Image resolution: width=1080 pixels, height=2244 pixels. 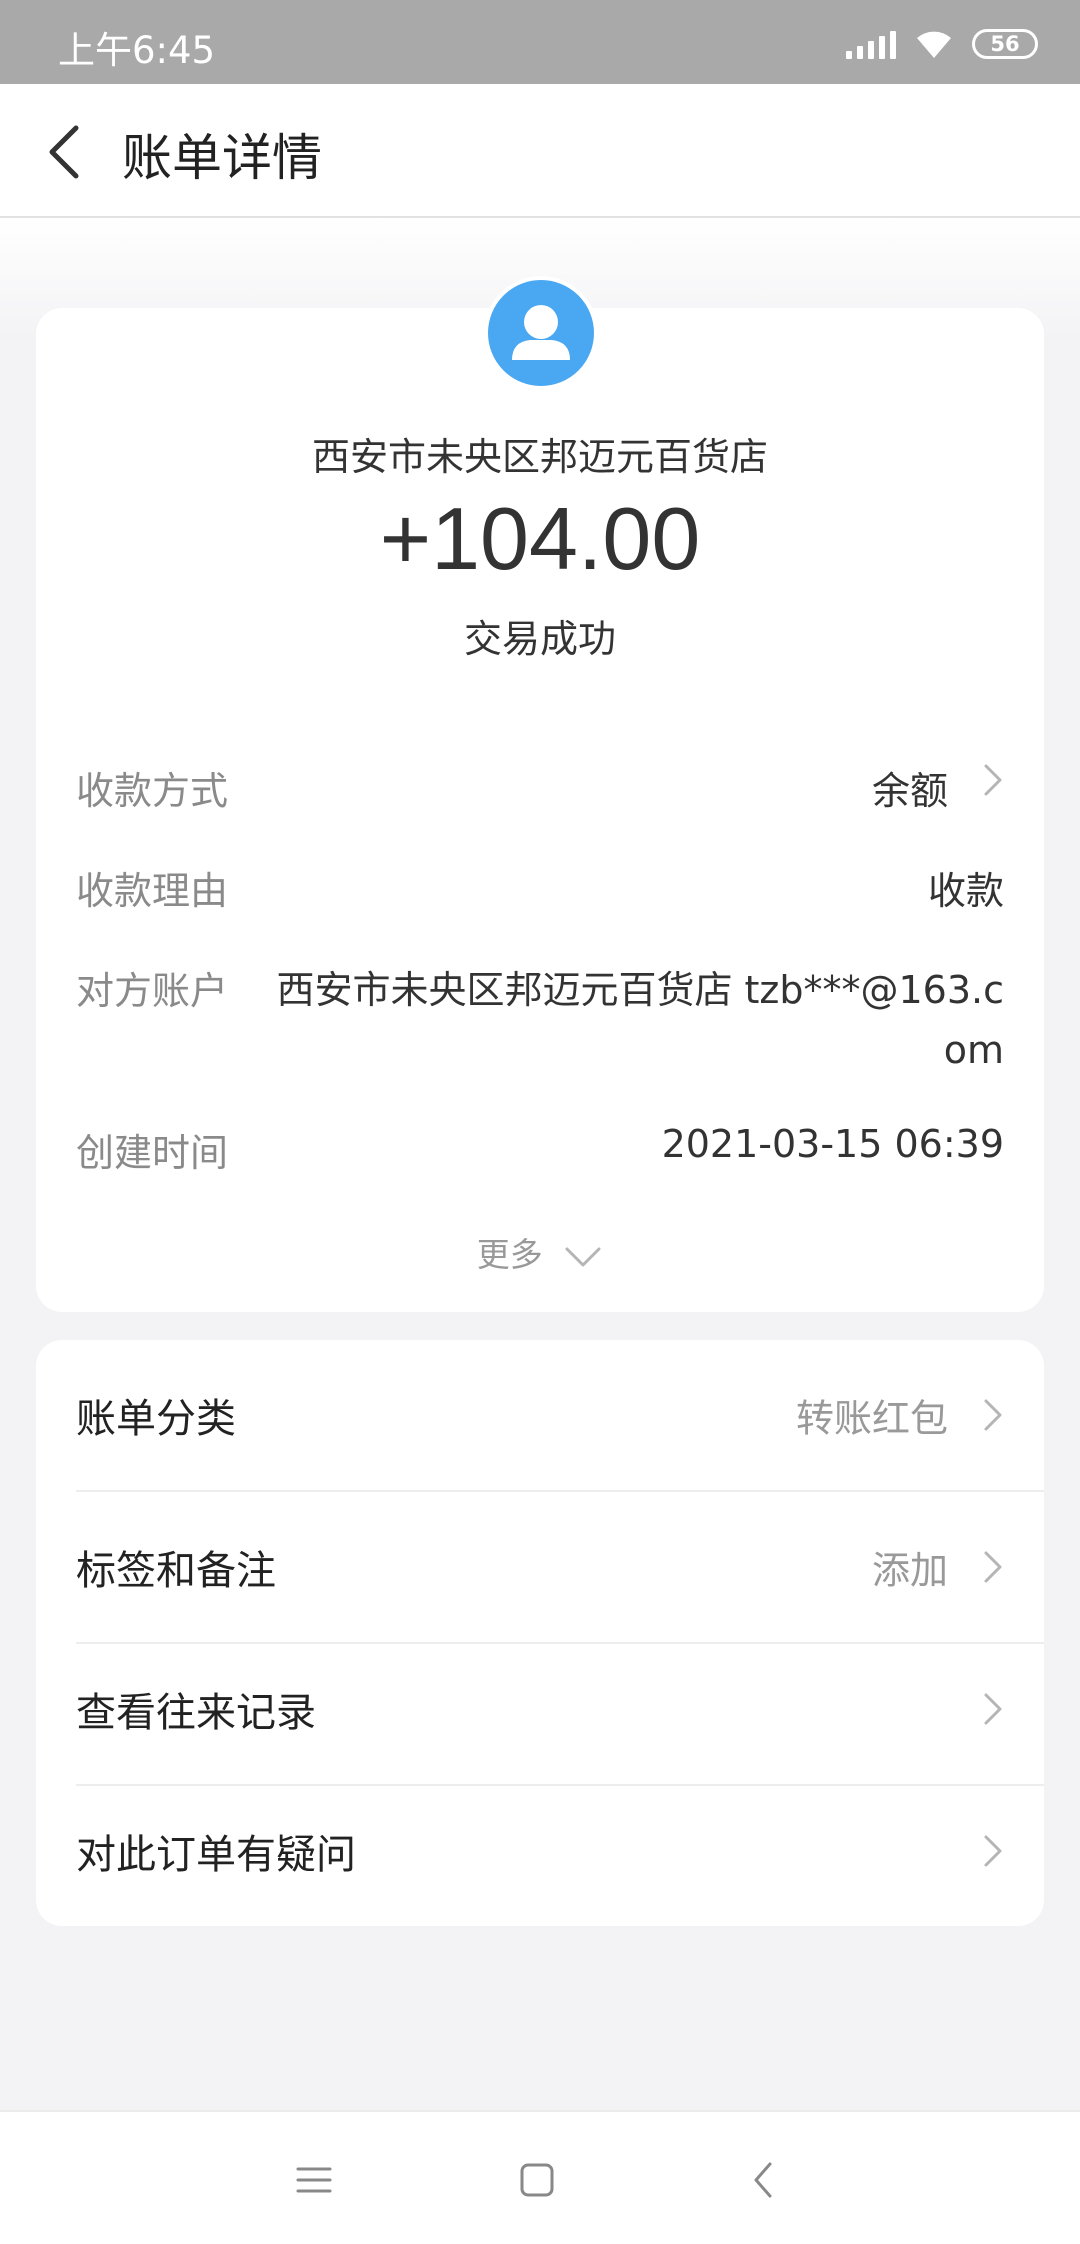 I want to click on order-question-label: 对此订单有疑问, so click(x=216, y=1855).